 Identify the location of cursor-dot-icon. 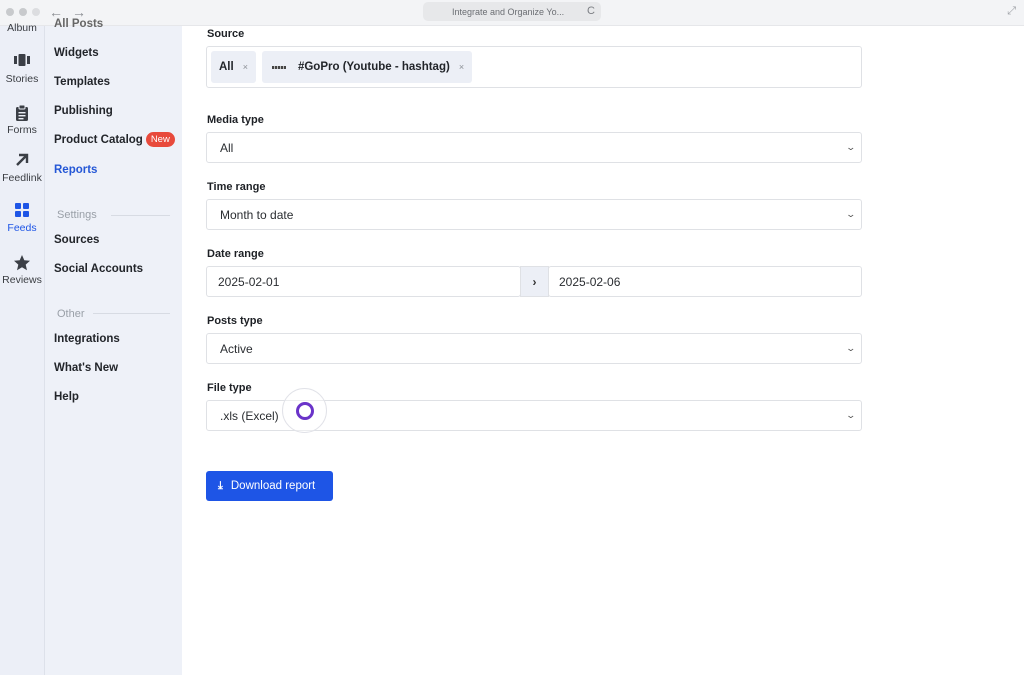
(305, 411).